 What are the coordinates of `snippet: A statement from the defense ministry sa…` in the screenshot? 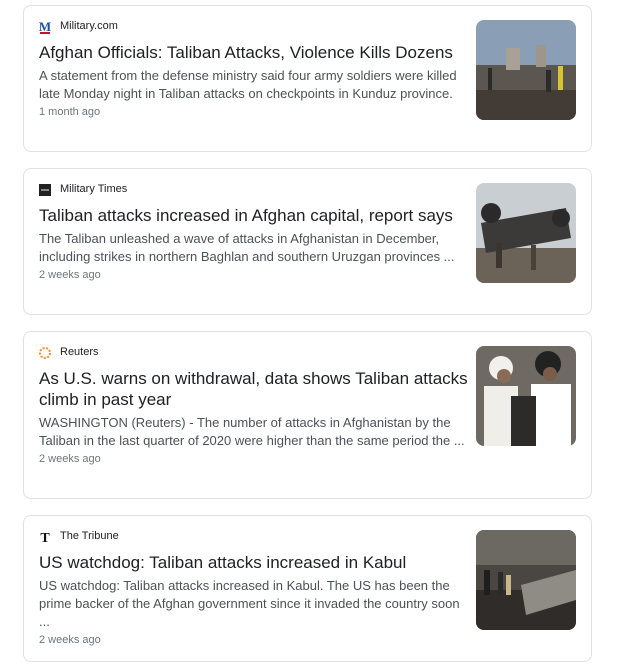 It's located at (248, 84).